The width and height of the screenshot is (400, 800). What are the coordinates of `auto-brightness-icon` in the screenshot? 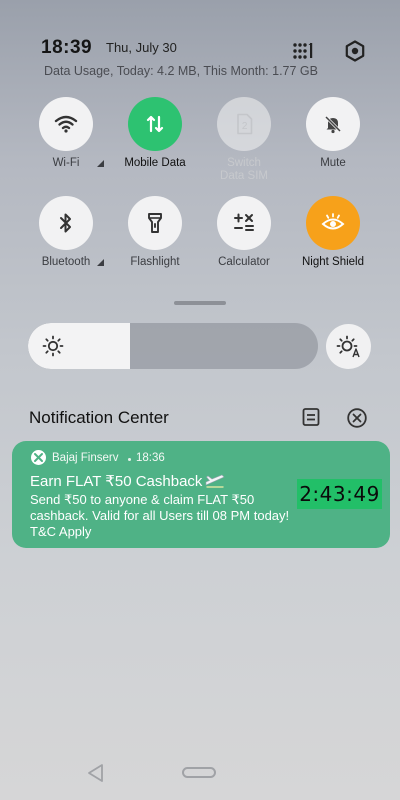 It's located at (348, 346).